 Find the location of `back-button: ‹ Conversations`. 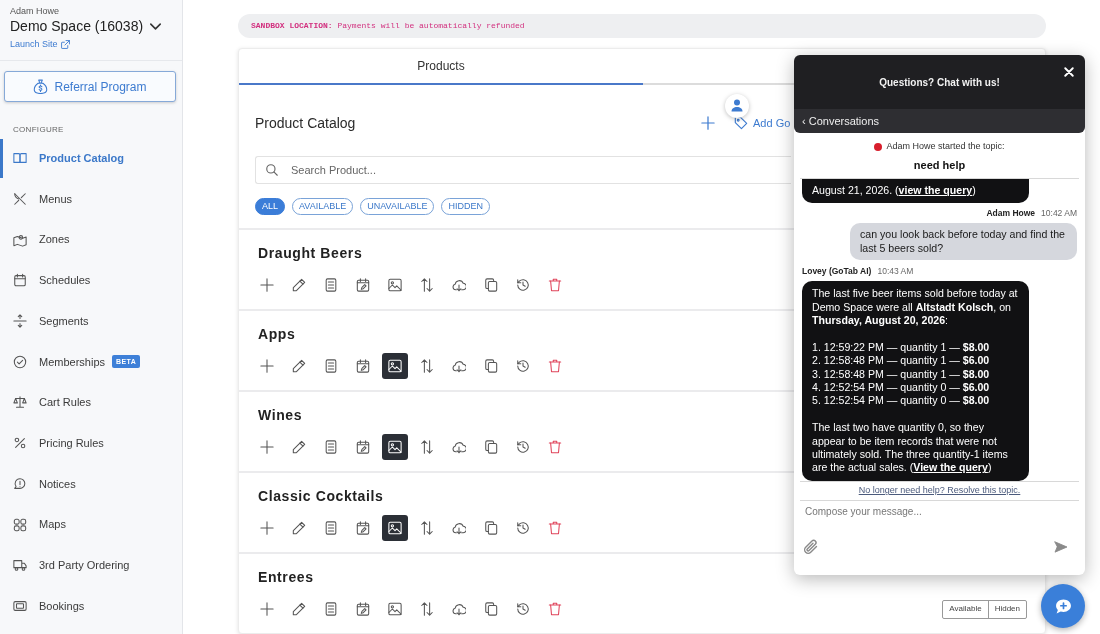

back-button: ‹ Conversations is located at coordinates (939, 121).